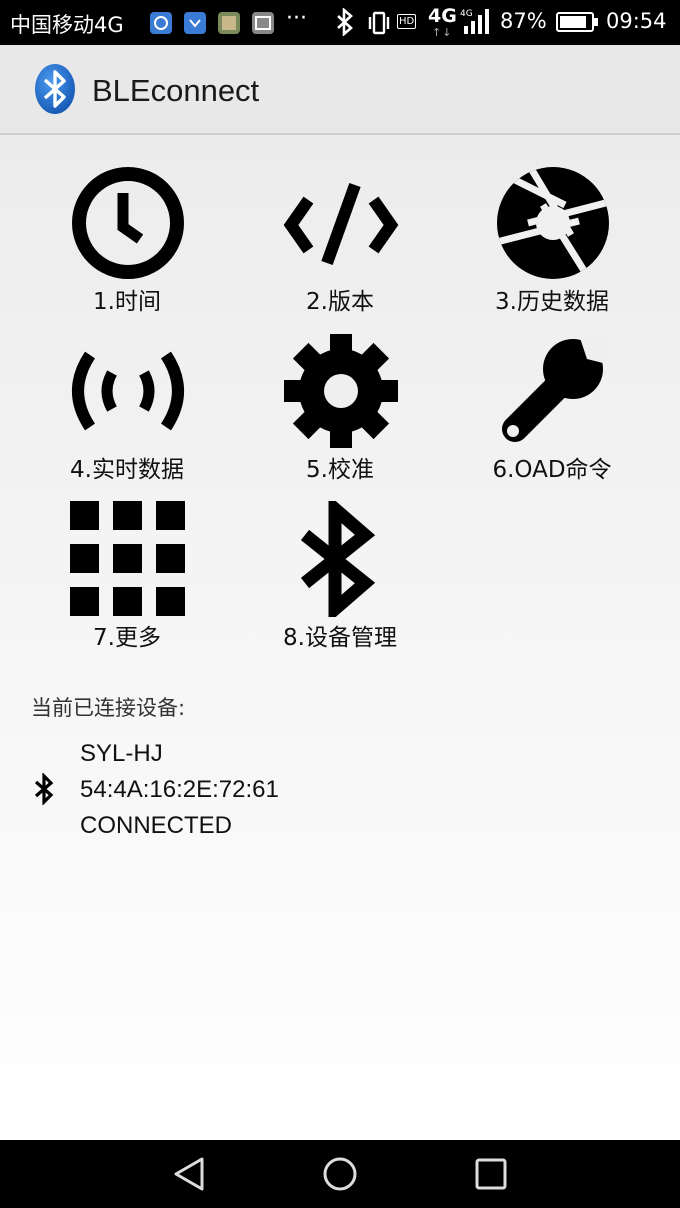 Image resolution: width=680 pixels, height=1208 pixels. I want to click on battery-percent: 87%, so click(523, 21).